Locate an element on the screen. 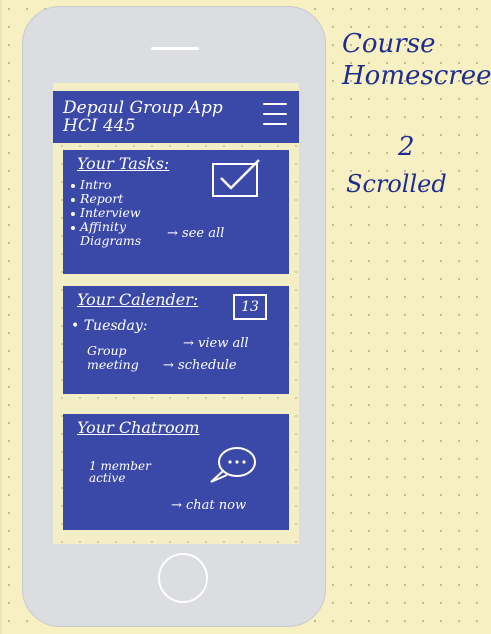 The height and width of the screenshot is (634, 491). member-active-text: 1 member active is located at coordinates (120, 472).